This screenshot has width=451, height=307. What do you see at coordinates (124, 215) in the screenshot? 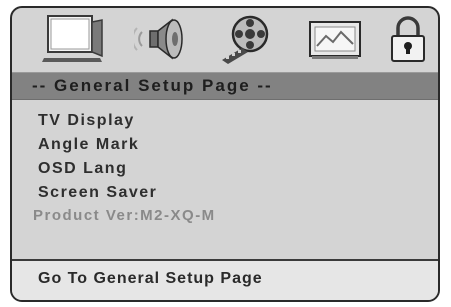
I see `product-version: Product Ver:M2-XQ-M` at bounding box center [124, 215].